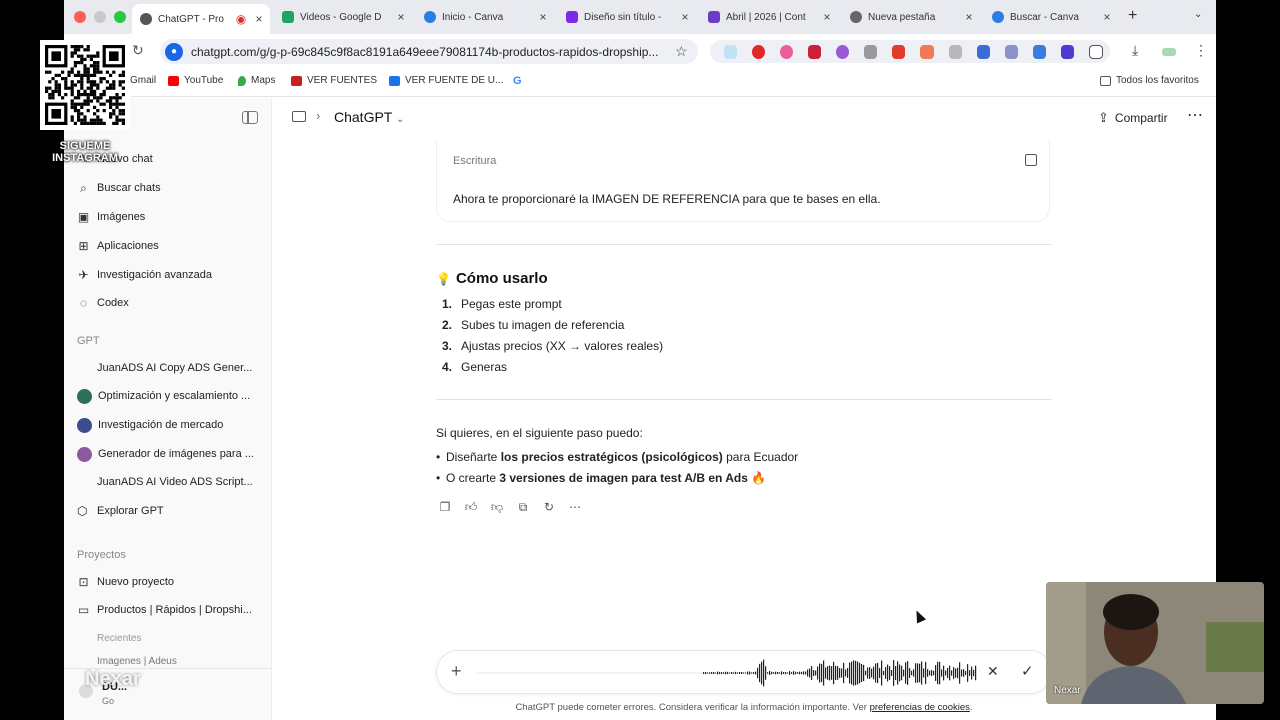 The height and width of the screenshot is (720, 1280). I want to click on bookmark-label: YouTube, so click(204, 80).